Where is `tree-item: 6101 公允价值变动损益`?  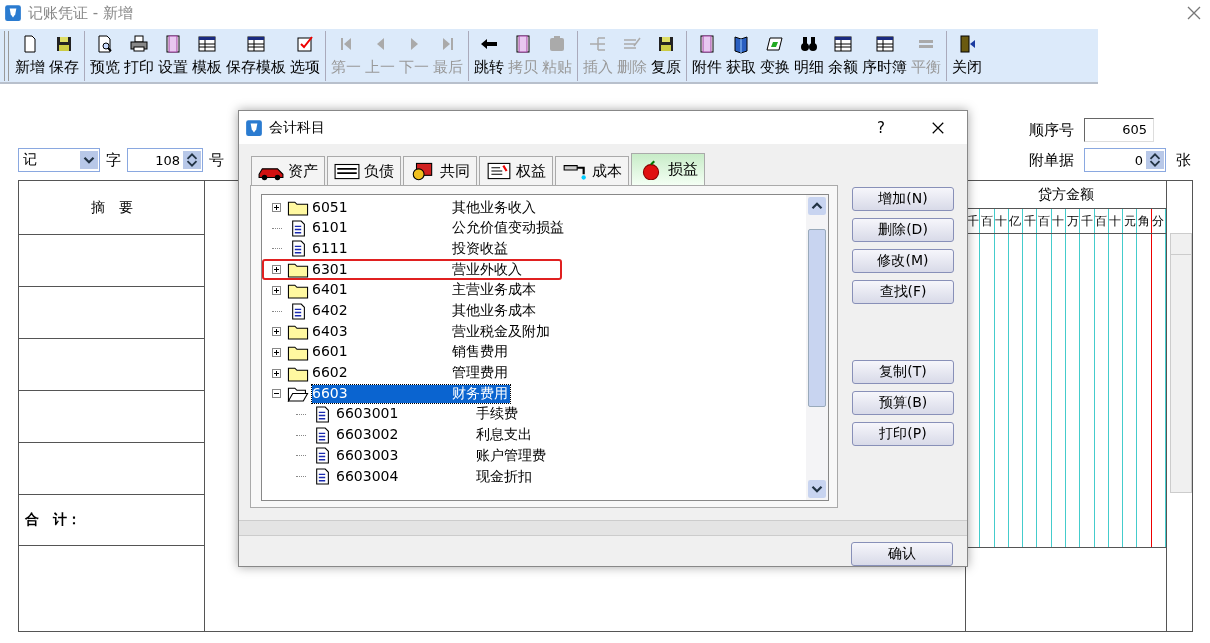 tree-item: 6101 公允价值变动损益 is located at coordinates (439, 228).